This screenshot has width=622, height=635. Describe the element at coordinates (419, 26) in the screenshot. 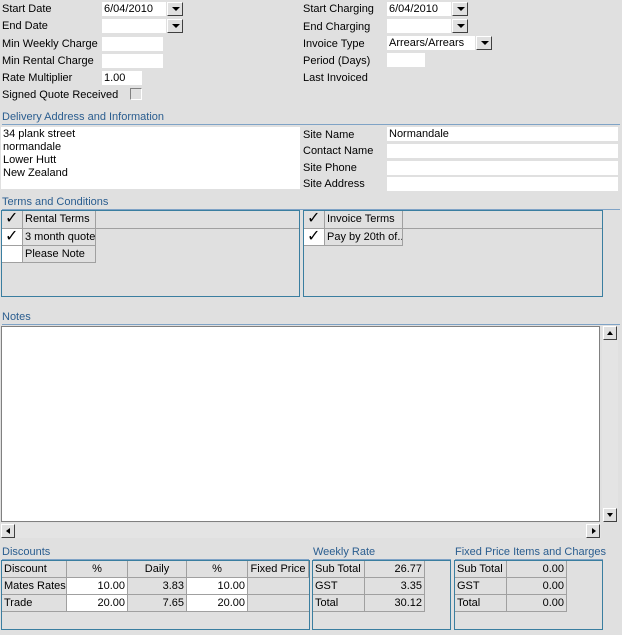

I see `end-charging-field` at that location.